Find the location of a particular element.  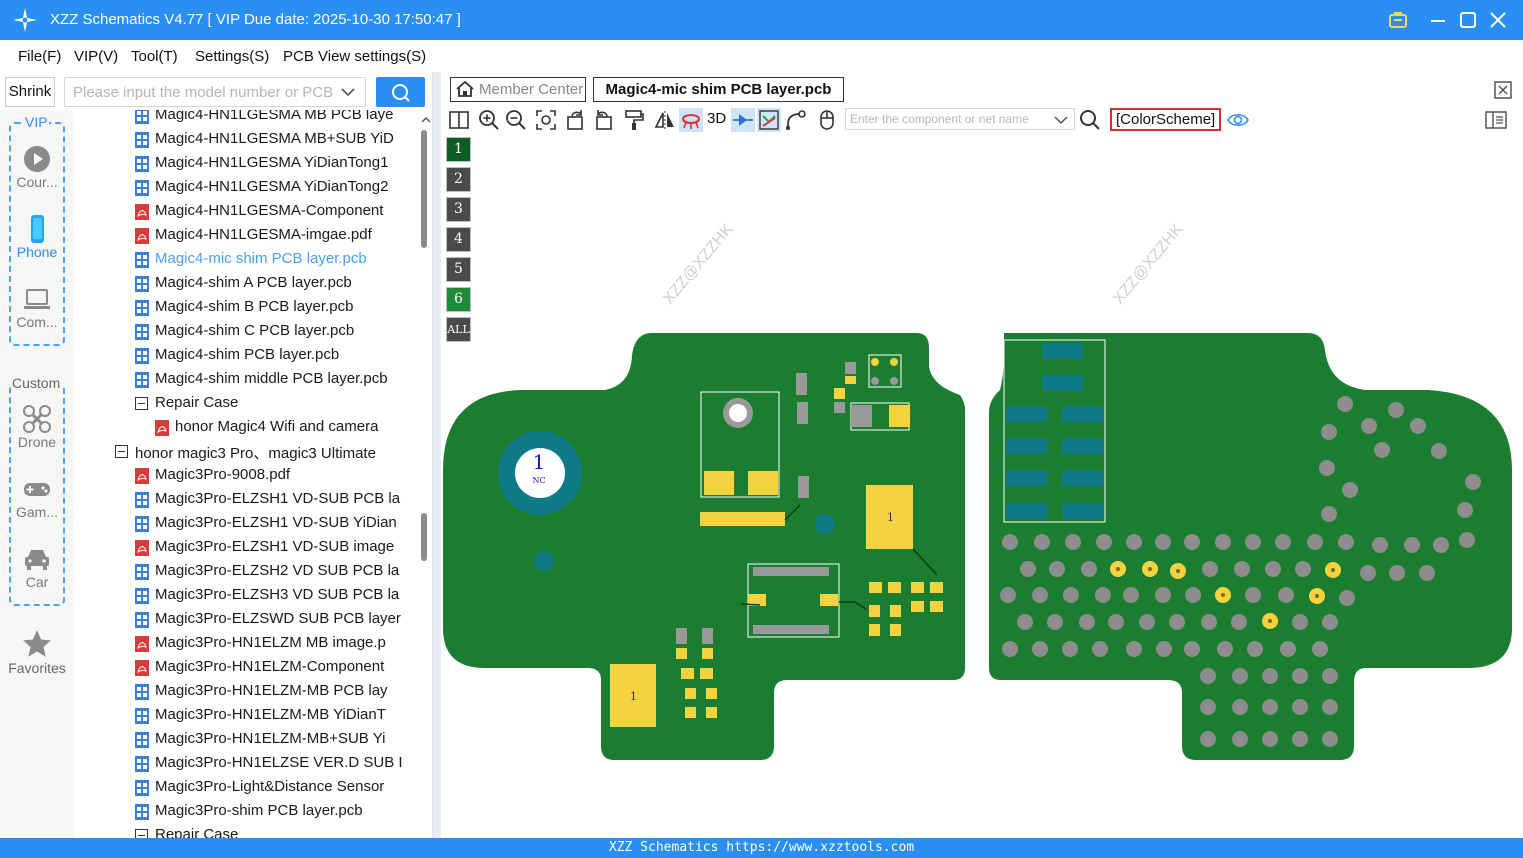

mouse-icon is located at coordinates (827, 120).